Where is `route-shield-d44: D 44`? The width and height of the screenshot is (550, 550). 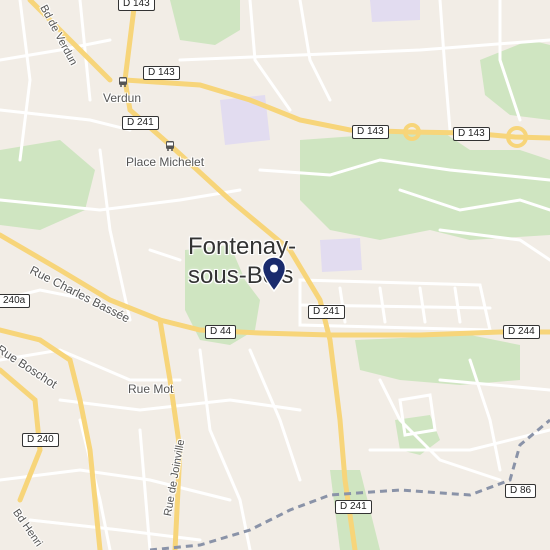
route-shield-d44: D 44 is located at coordinates (221, 332).